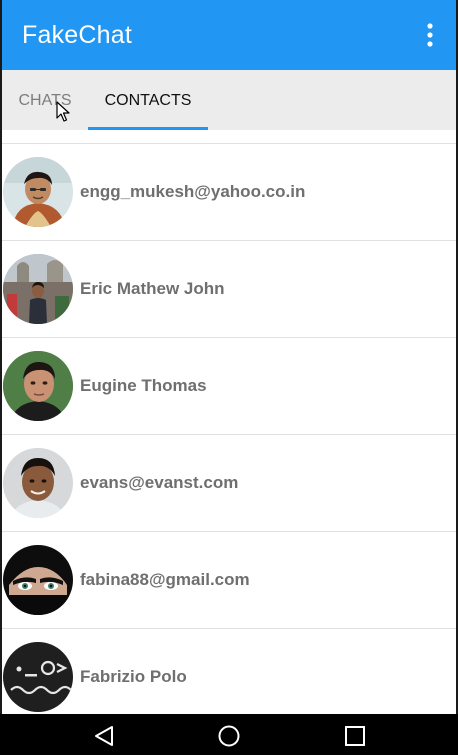 This screenshot has width=458, height=755. Describe the element at coordinates (193, 191) in the screenshot. I see `contact-name: engg_mukesh@yahoo.co.in` at that location.